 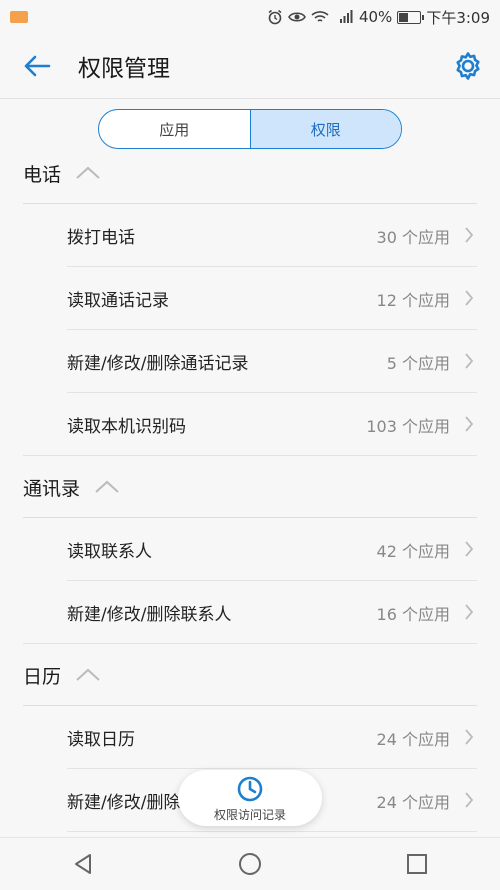 I want to click on nav-back-button, so click(x=83, y=864).